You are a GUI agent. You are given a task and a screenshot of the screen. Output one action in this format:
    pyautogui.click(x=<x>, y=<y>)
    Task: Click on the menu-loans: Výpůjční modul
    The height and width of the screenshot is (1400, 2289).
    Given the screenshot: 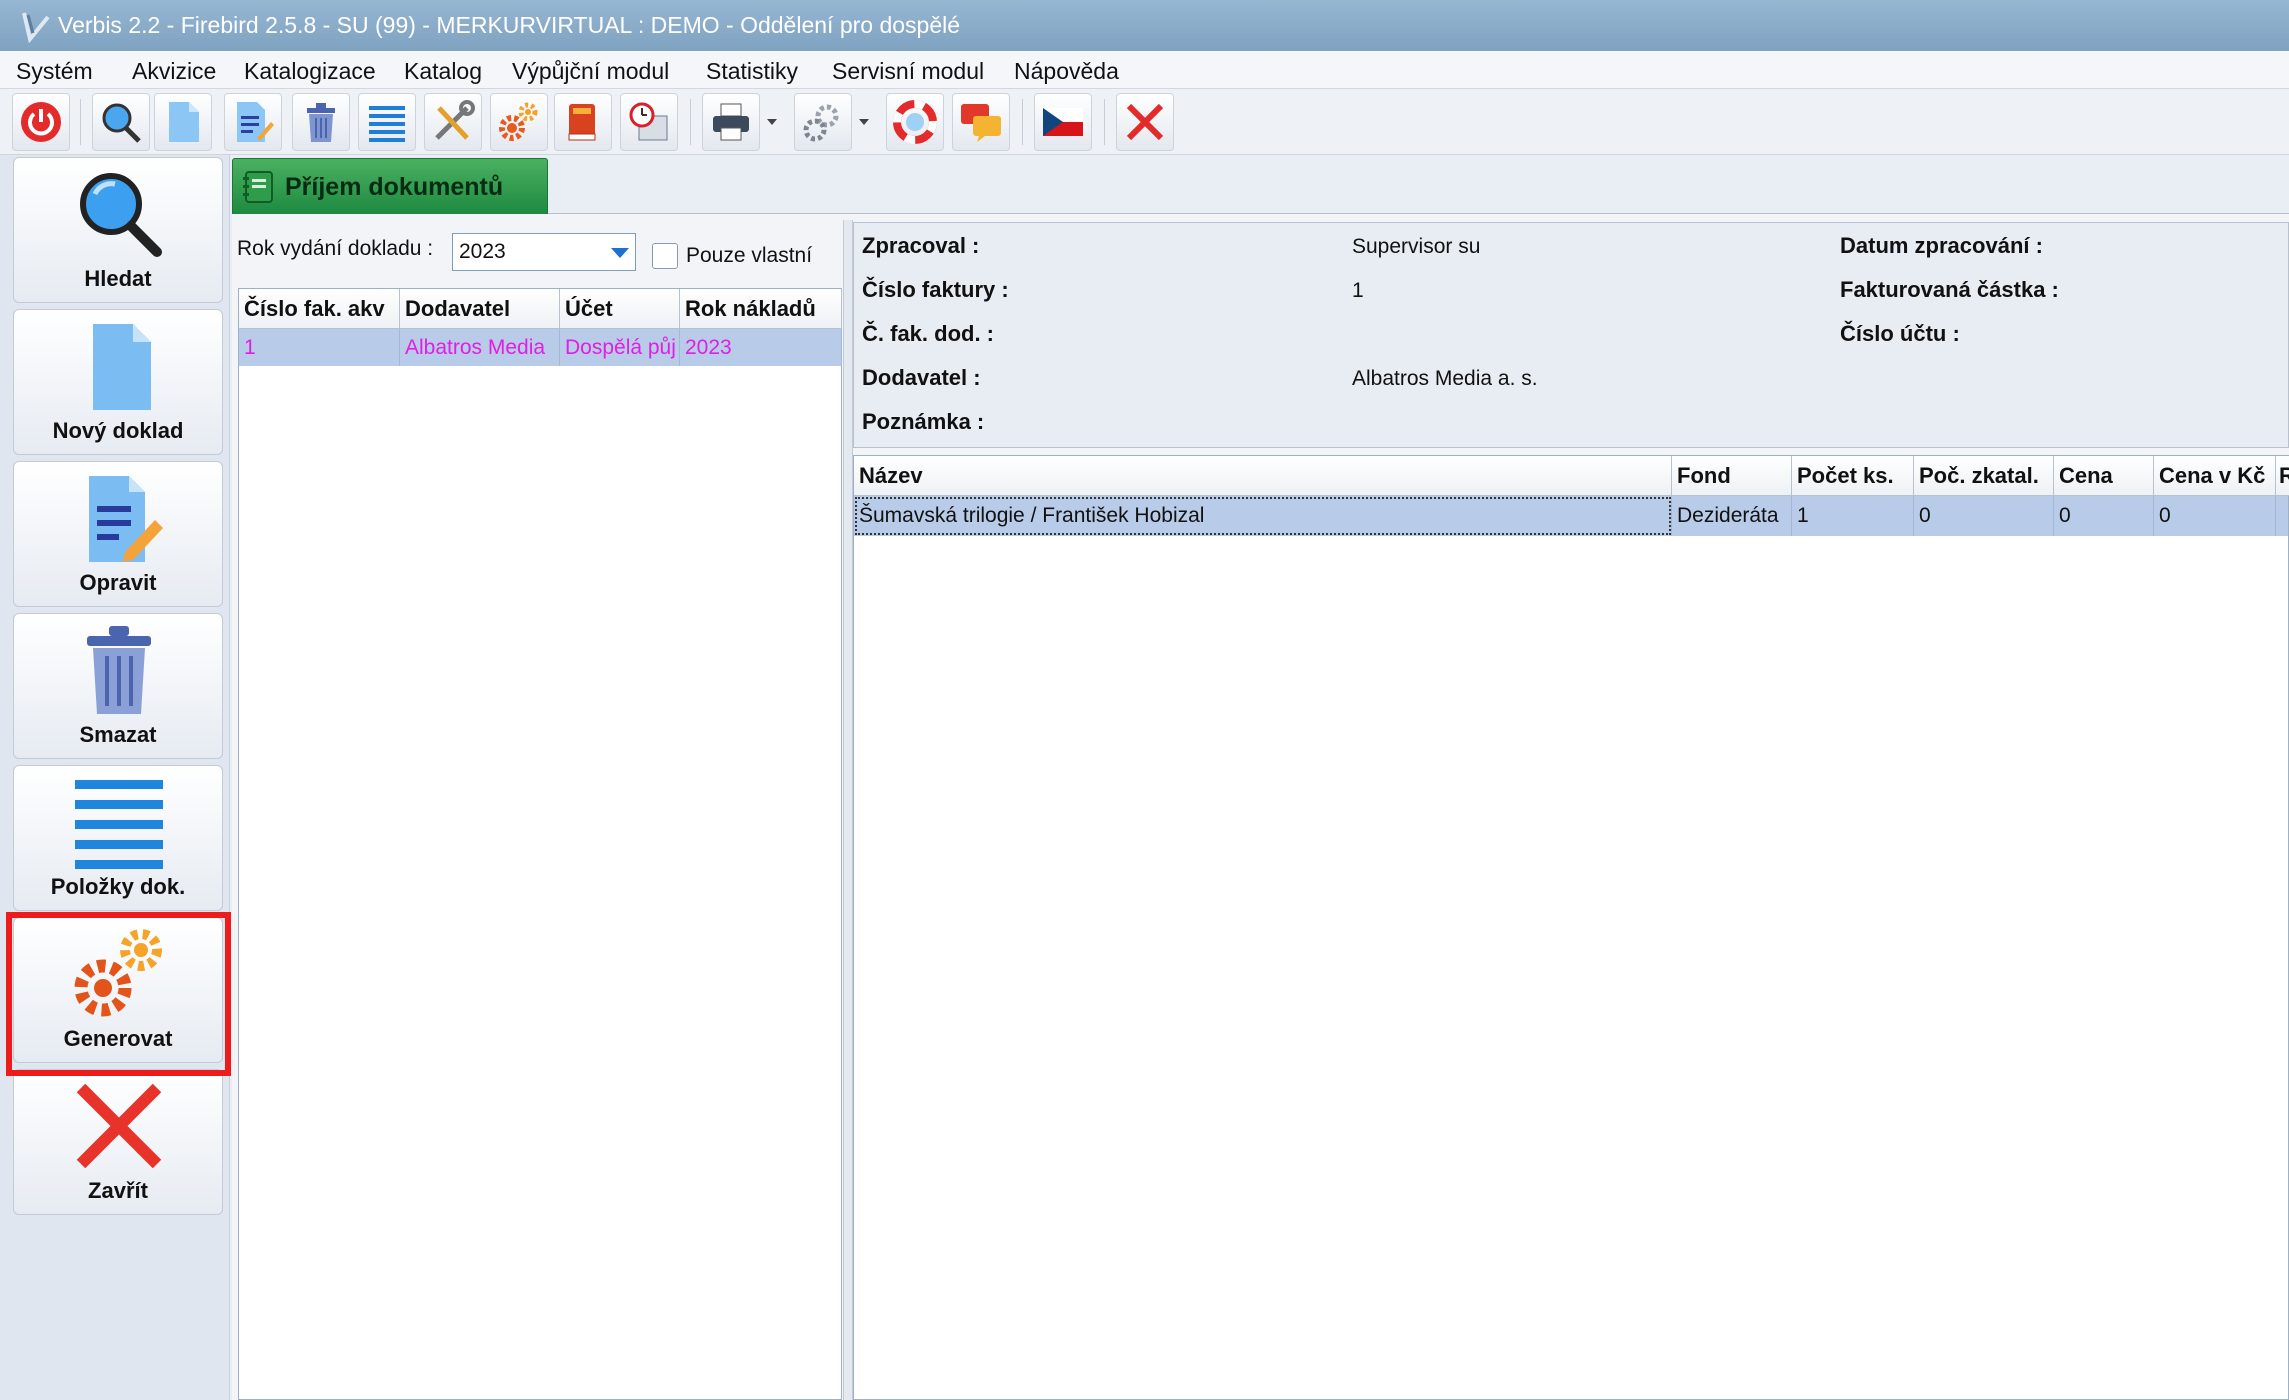 What is the action you would take?
    pyautogui.click(x=590, y=70)
    